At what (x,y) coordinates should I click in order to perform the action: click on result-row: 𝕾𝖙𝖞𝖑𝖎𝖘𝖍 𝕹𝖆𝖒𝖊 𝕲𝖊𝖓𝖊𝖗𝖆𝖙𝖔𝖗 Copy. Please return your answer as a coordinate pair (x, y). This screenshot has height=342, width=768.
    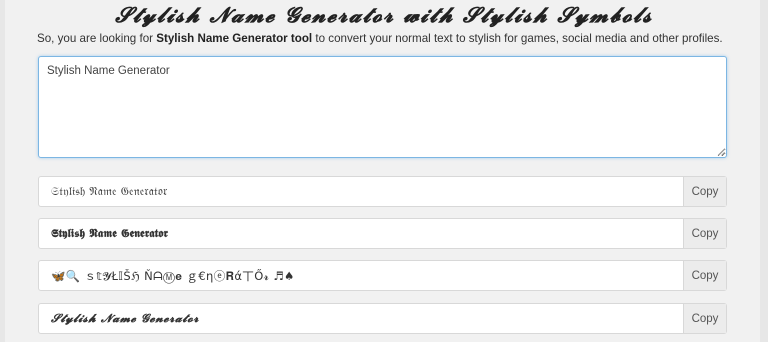
    Looking at the image, I should click on (382, 233).